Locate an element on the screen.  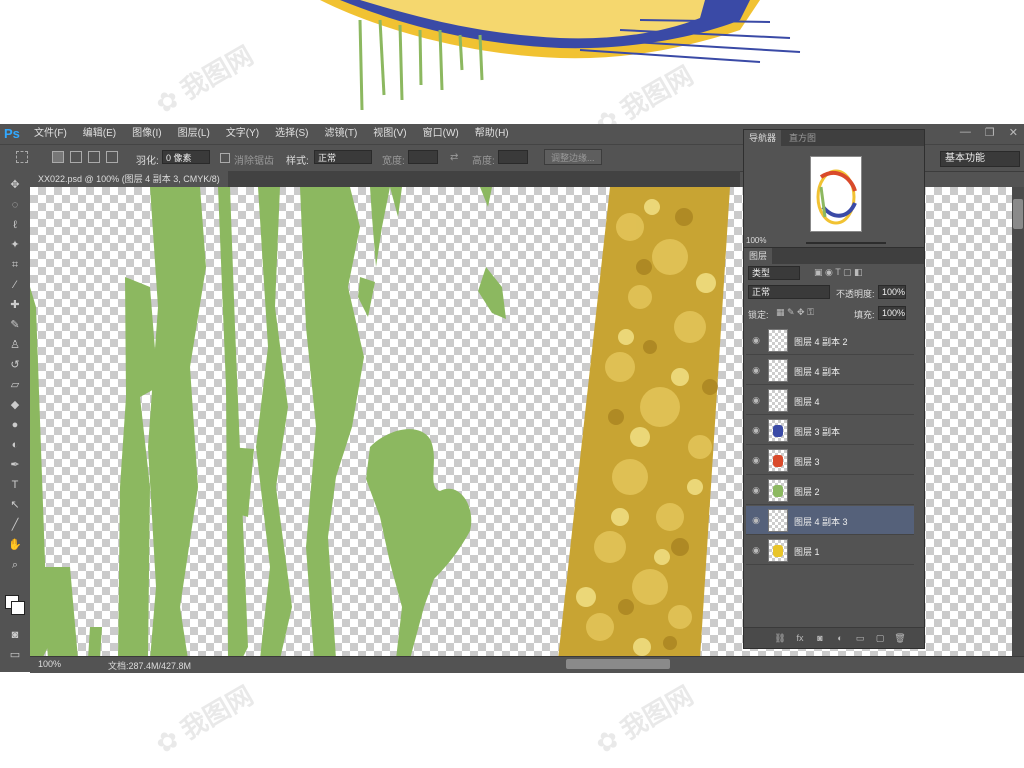
filter-icons: ▣ ◉ T ▢ ◧ is located at coordinates (838, 272).